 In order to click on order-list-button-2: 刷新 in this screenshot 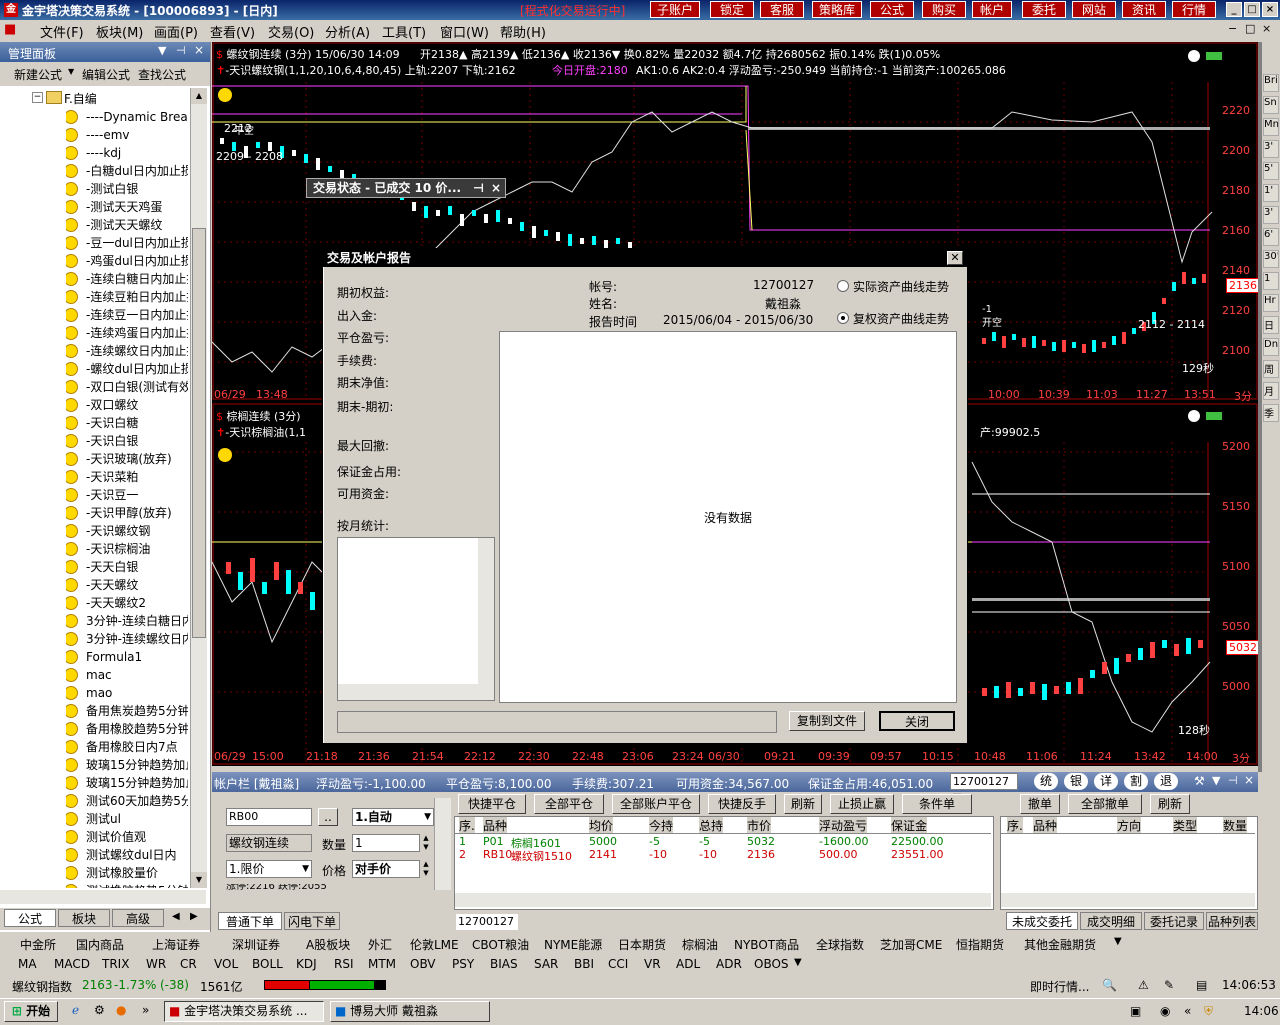, I will do `click(1170, 804)`.